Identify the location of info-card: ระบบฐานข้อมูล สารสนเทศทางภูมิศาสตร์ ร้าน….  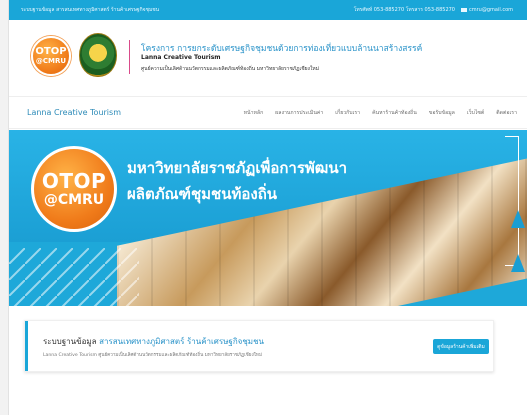
(259, 346).